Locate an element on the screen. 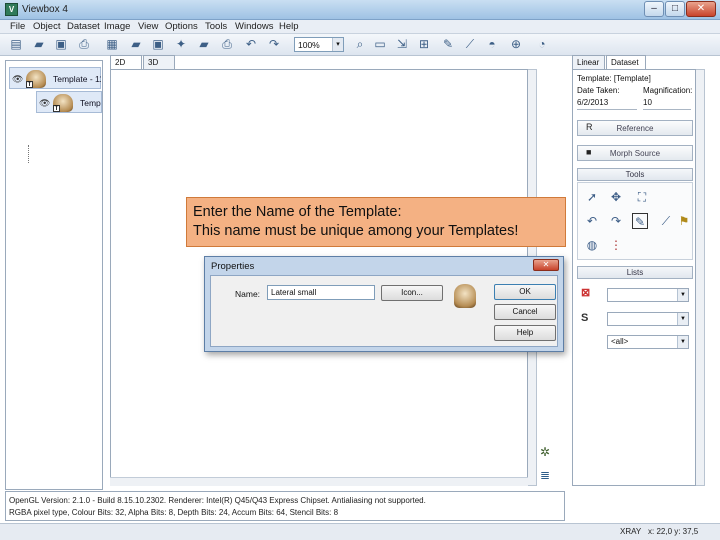 Image resolution: width=720 pixels, height=540 pixels. help-button: Help is located at coordinates (525, 333).